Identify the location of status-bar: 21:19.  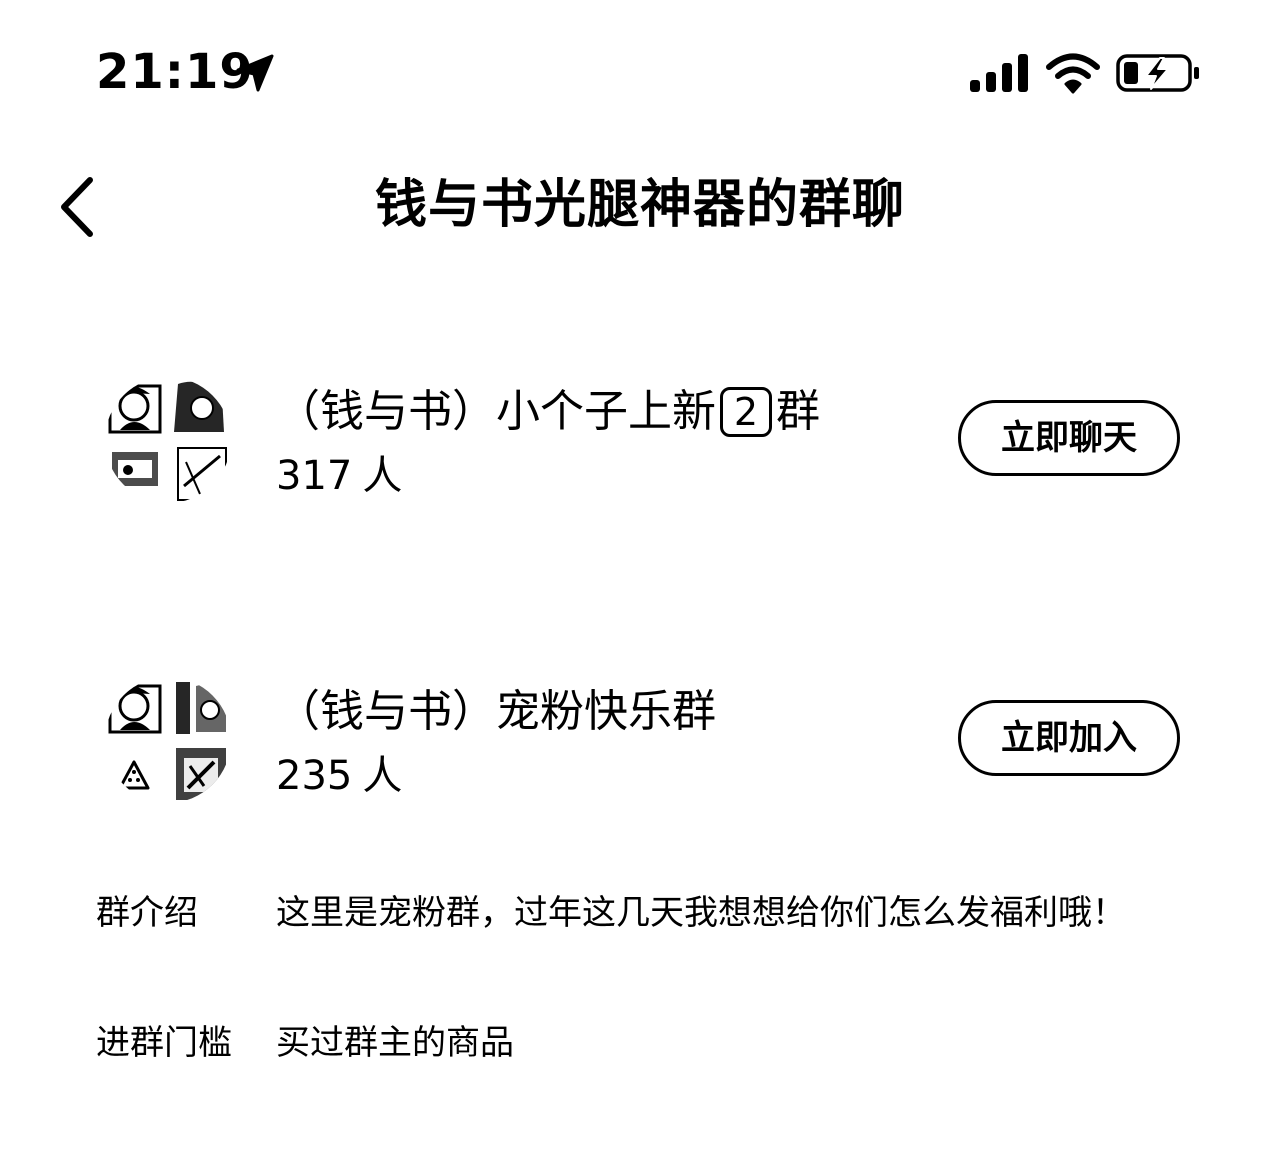
(640, 70).